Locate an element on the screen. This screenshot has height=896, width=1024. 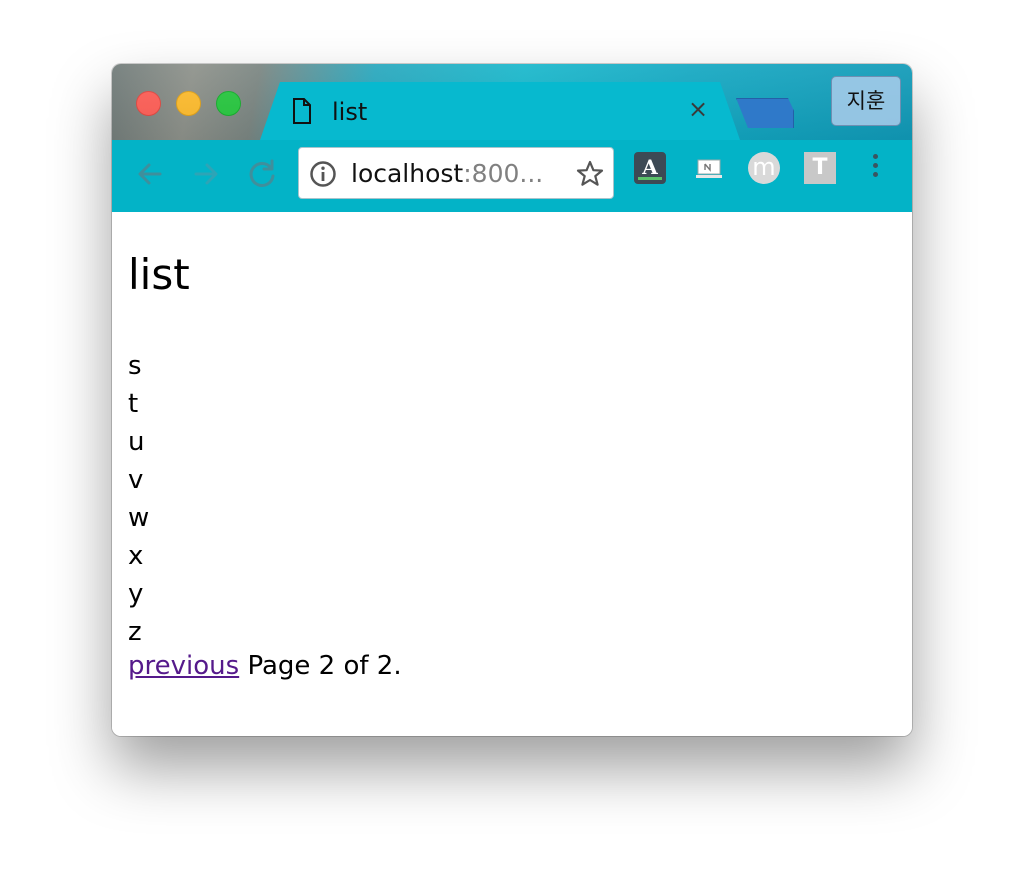
close-icon: × is located at coordinates (698, 109).